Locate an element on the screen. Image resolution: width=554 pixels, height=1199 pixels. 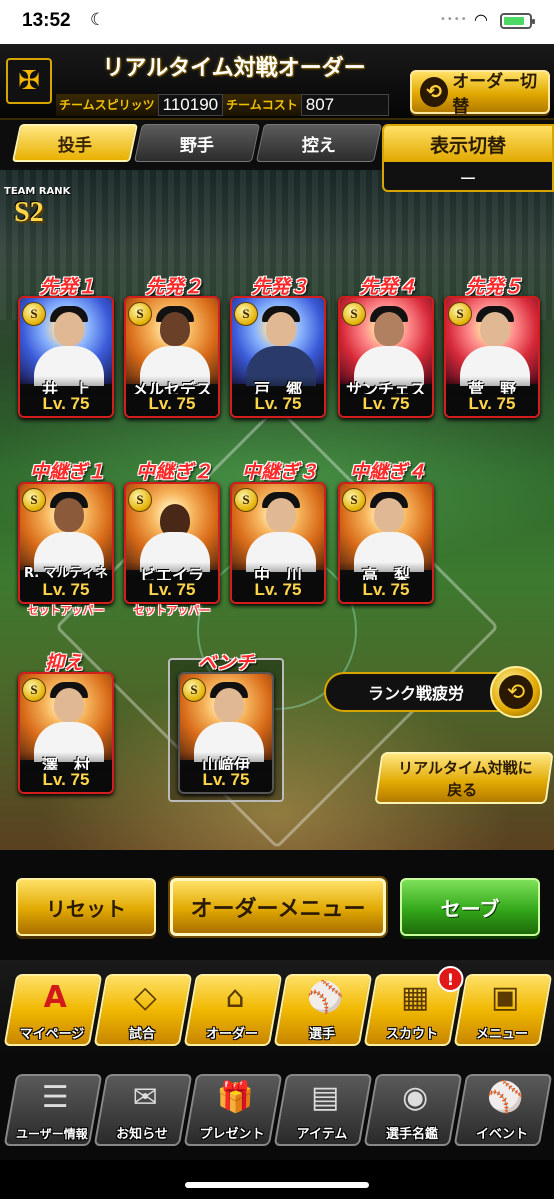
main-nav: A マイページ ◇ 試合 ⌂ オーダー ⚾ 選手 ▦ スカウト ! ▣ メニュー is located at coordinates (277, 1010).